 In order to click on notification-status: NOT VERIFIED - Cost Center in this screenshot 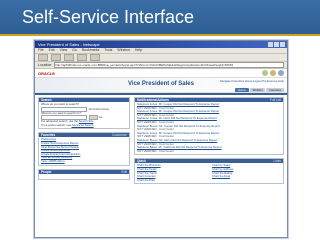, I will do `click(155, 151)`.